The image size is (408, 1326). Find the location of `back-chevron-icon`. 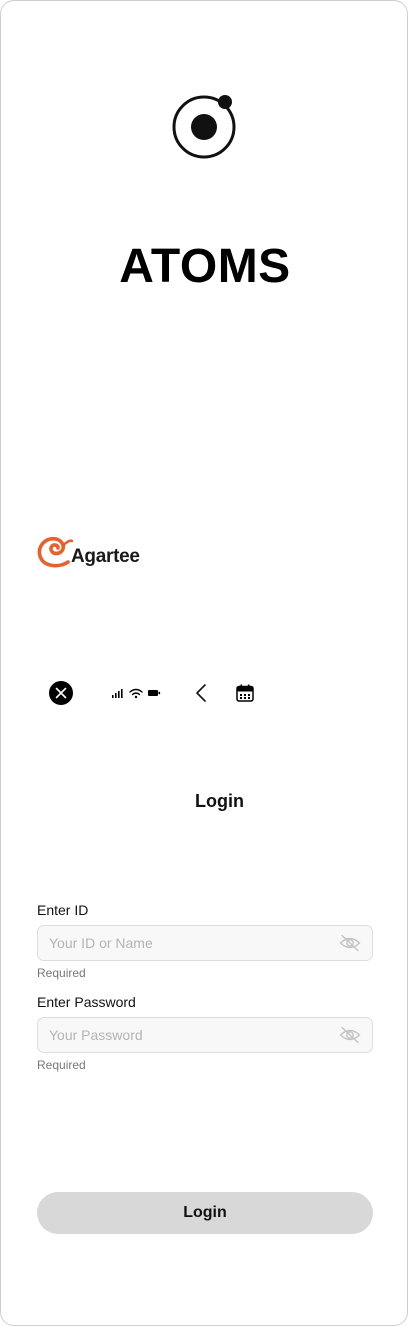

back-chevron-icon is located at coordinates (201, 693).